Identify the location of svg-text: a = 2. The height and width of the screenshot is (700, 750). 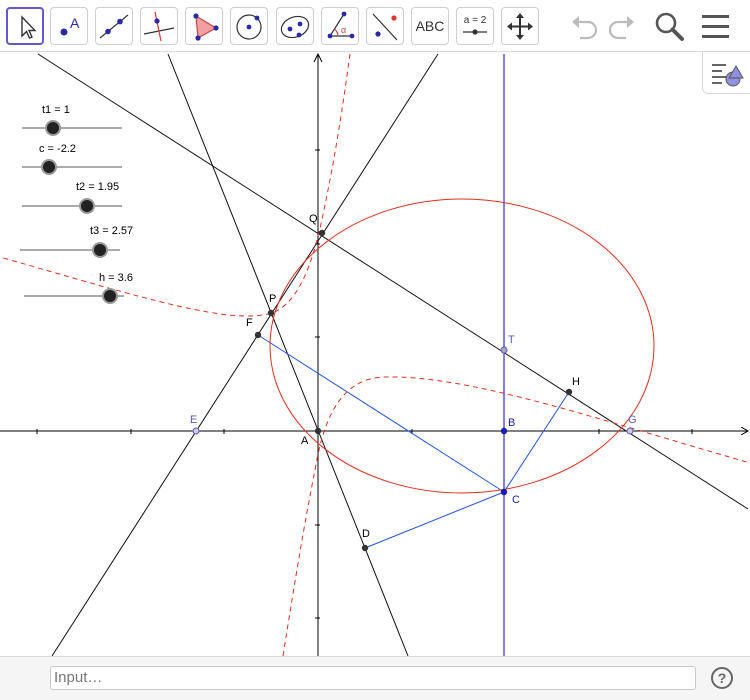
(475, 20).